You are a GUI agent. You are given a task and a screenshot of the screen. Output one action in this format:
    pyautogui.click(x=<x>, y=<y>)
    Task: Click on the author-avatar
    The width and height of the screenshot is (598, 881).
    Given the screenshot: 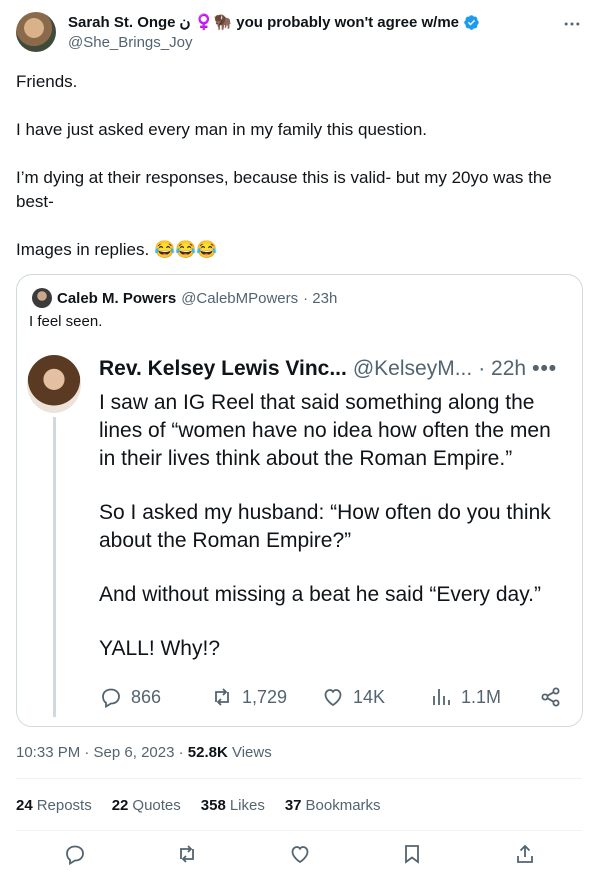 What is the action you would take?
    pyautogui.click(x=36, y=32)
    